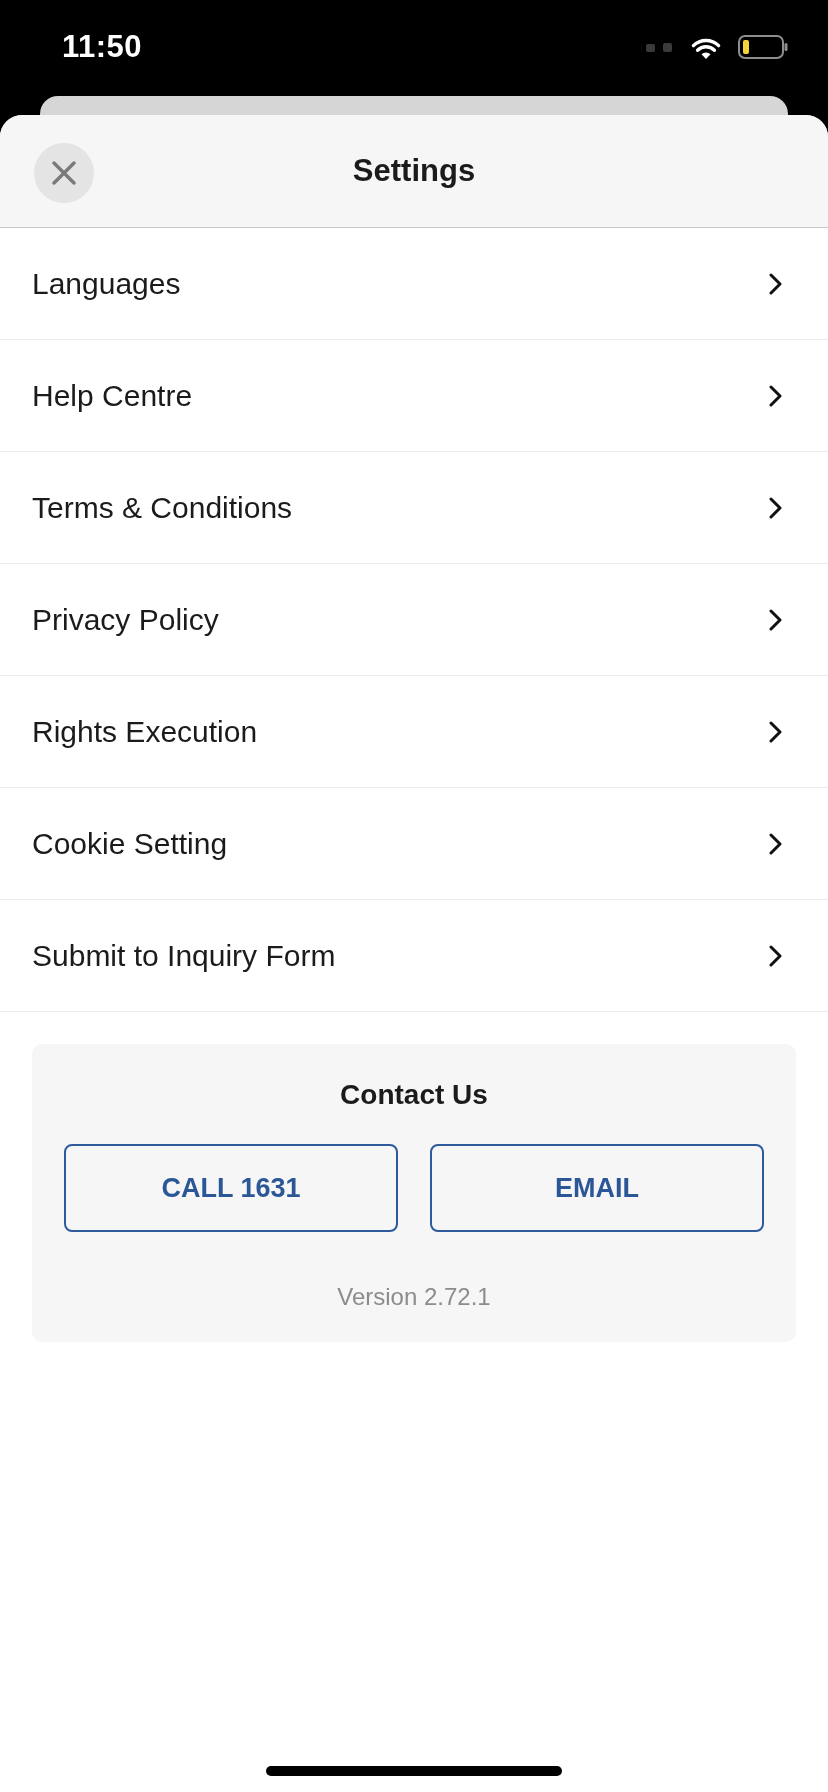 The image size is (828, 1792). I want to click on contact-title: Contact Us, so click(414, 1095).